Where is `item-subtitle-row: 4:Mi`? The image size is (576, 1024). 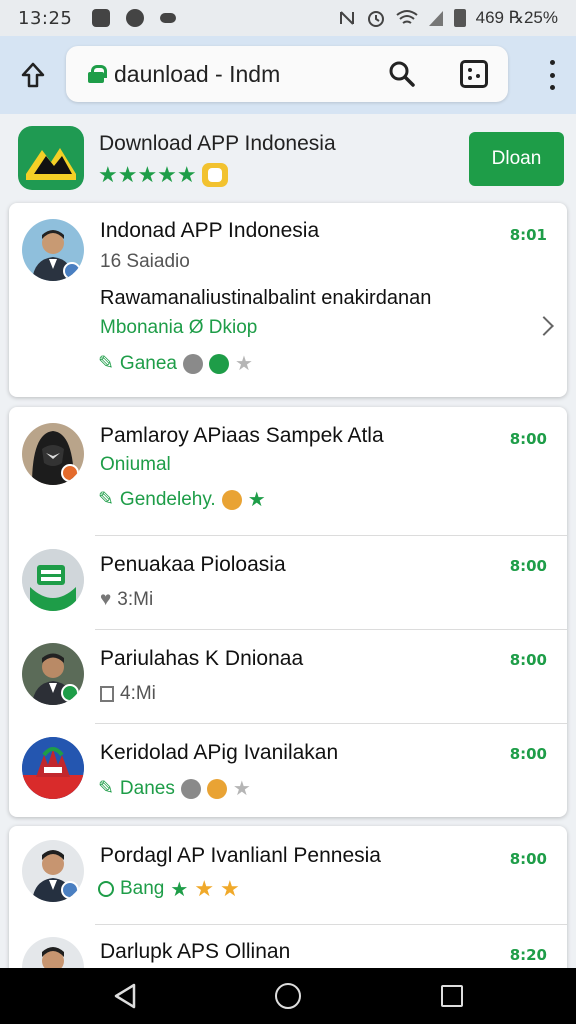 item-subtitle-row: 4:Mi is located at coordinates (128, 694).